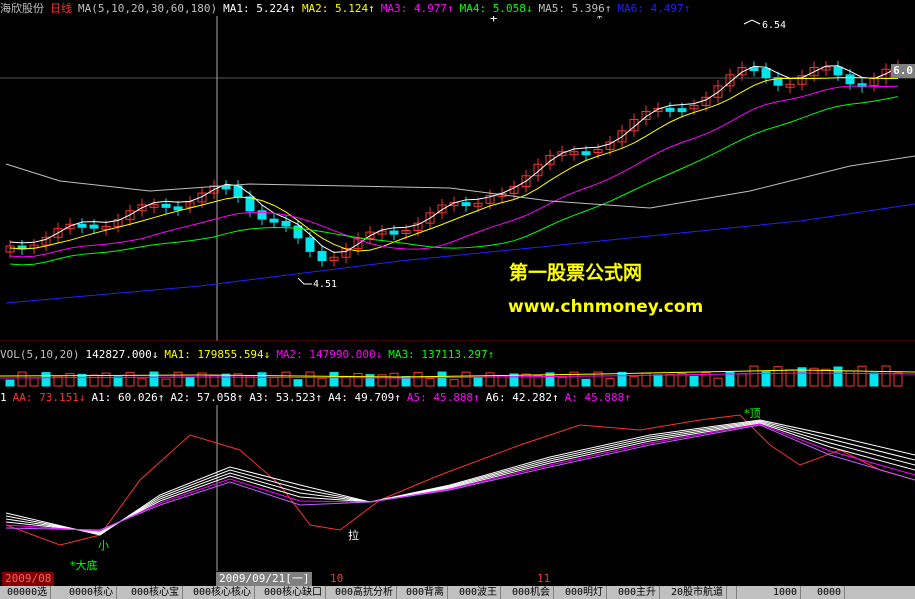  I want to click on formula-tab: 0000, so click(830, 592).